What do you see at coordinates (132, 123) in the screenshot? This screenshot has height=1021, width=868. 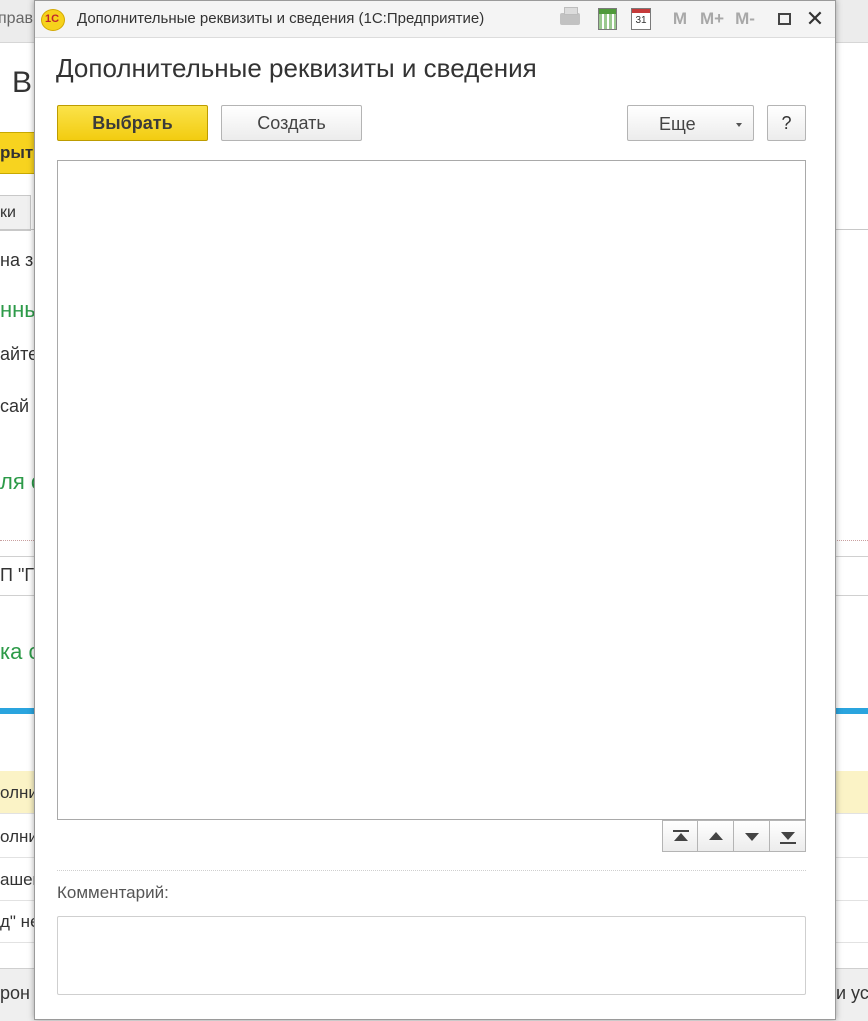 I see `choose-button: Выбрать` at bounding box center [132, 123].